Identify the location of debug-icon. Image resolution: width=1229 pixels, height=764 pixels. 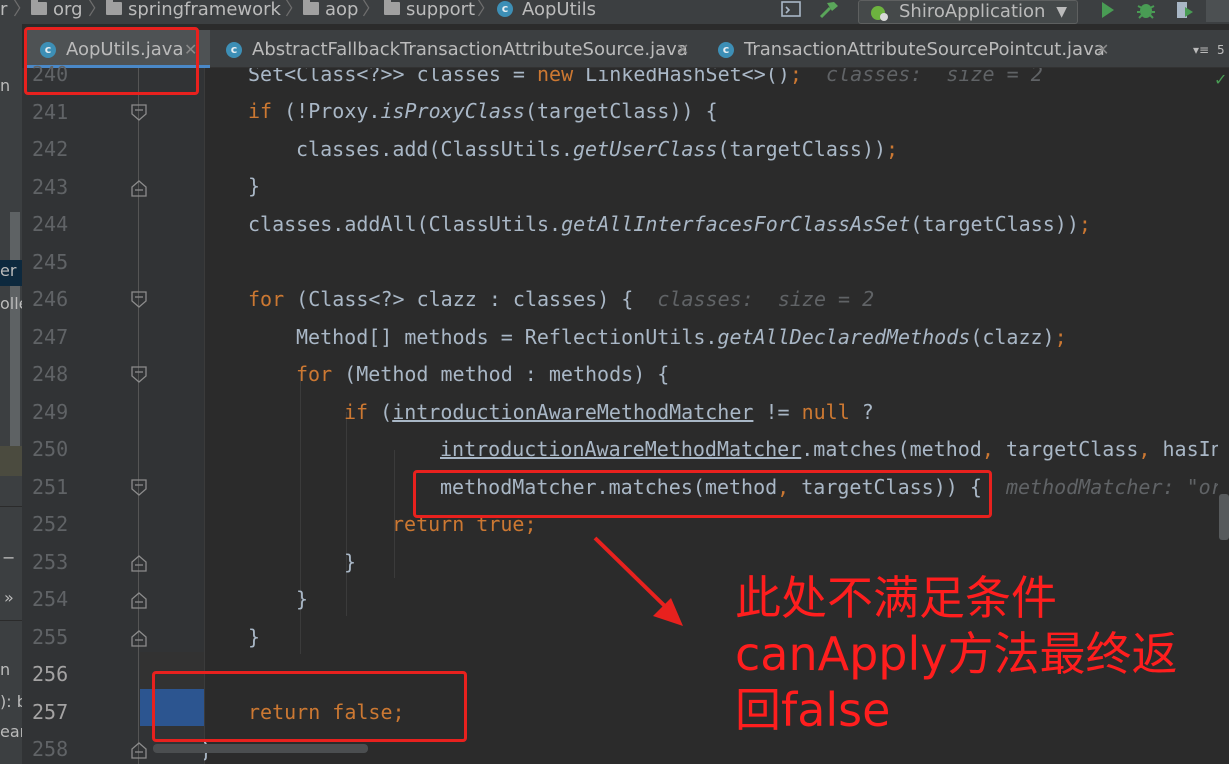
(1146, 11).